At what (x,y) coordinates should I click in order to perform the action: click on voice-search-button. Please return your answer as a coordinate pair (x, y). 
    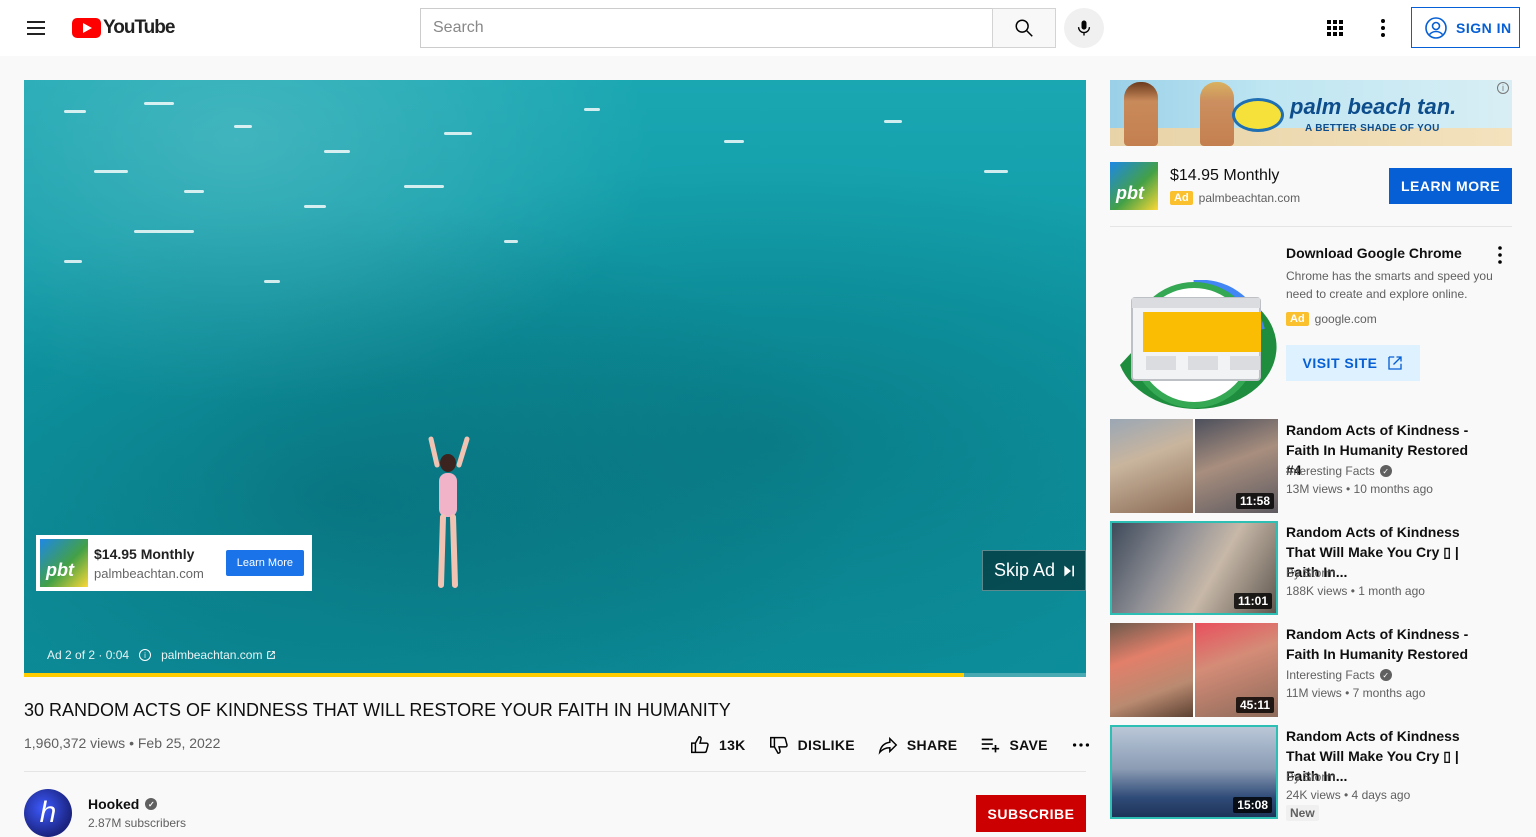
    Looking at the image, I should click on (1084, 28).